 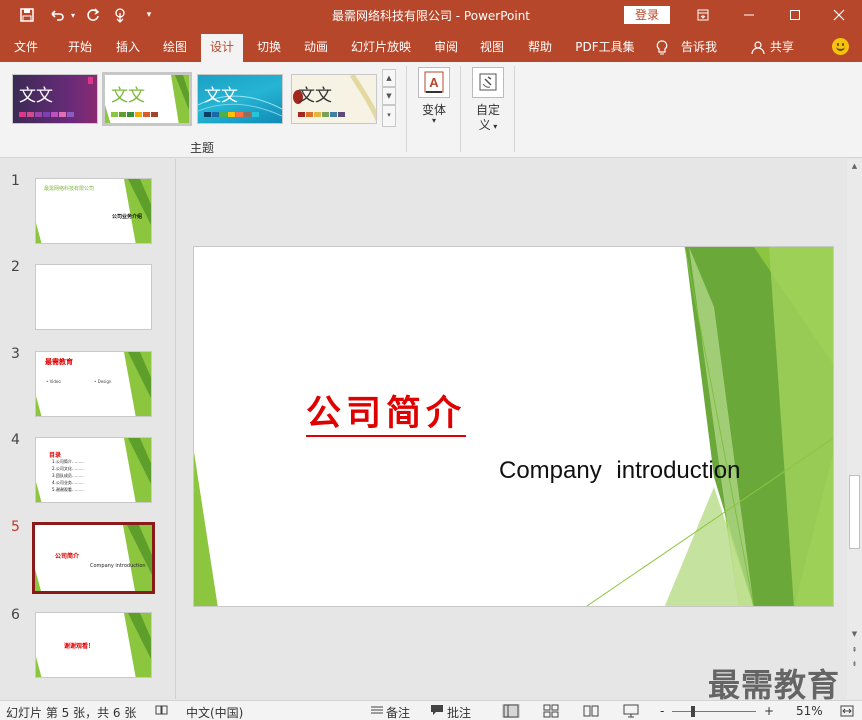 What do you see at coordinates (795, 15) in the screenshot?
I see `maximize-icon` at bounding box center [795, 15].